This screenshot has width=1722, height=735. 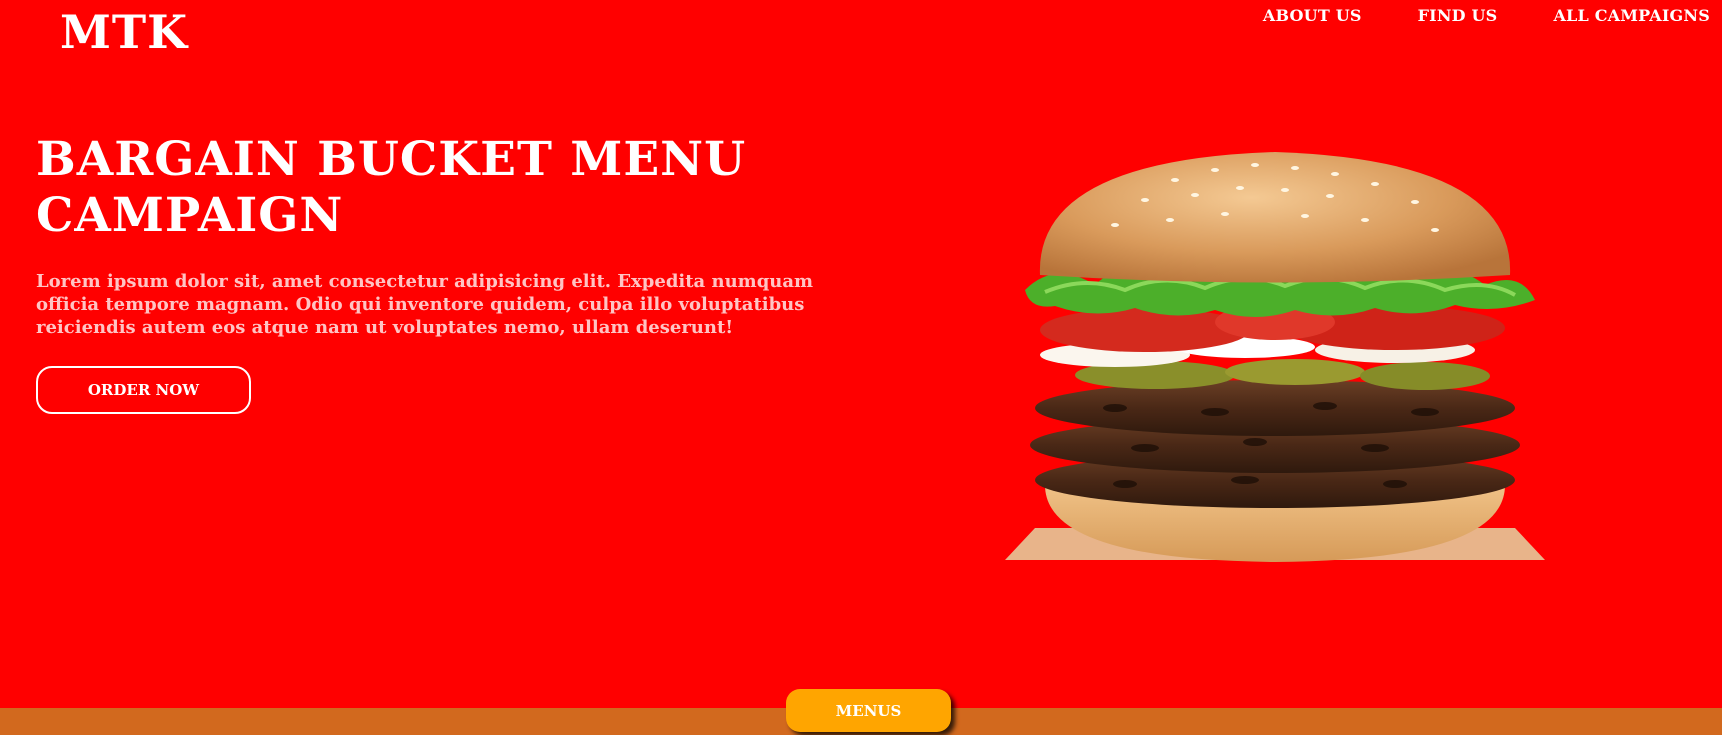 I want to click on nav-item-about-us: ABOUT US, so click(x=1312, y=16).